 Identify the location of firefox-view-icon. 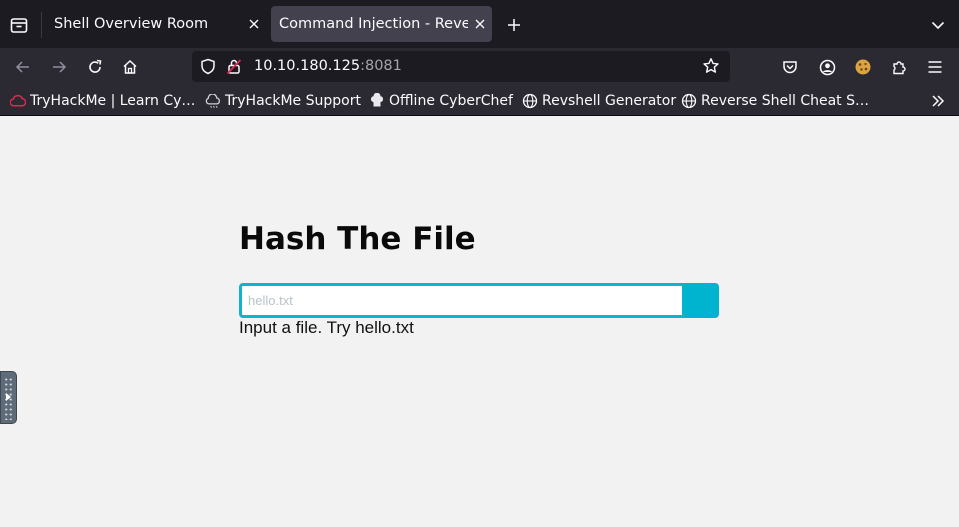
(19, 25).